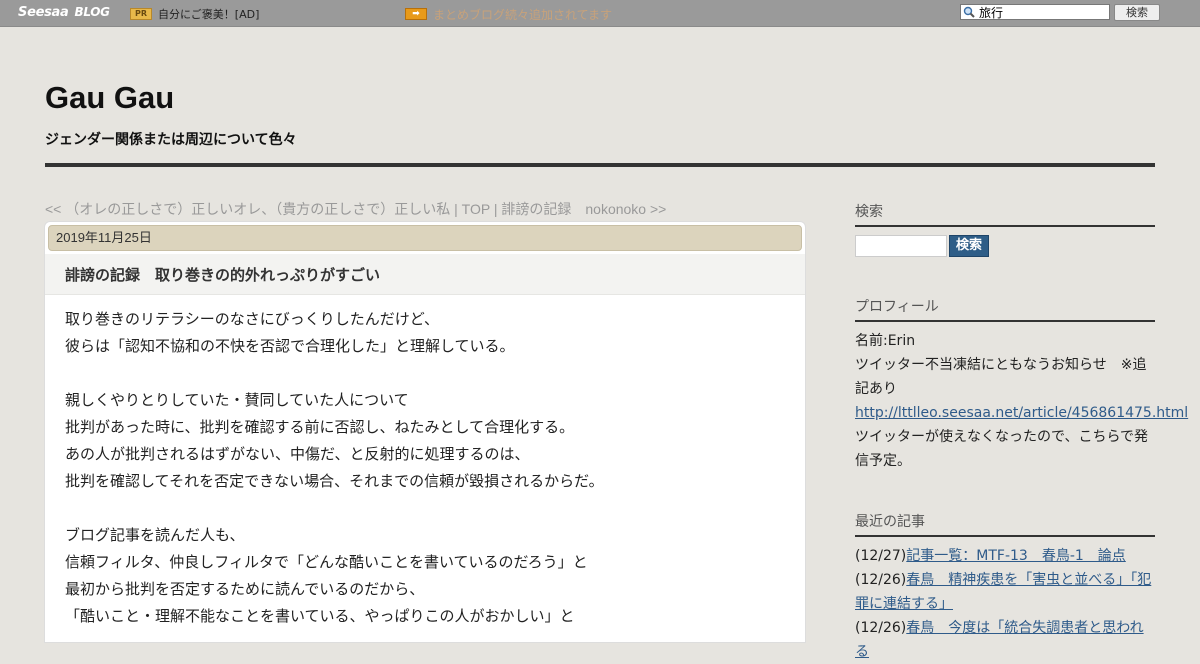 This screenshot has width=1200, height=664. I want to click on article-line: 彼らは「認知不協和の不快を否認で合理化した」と理解している。, so click(290, 346).